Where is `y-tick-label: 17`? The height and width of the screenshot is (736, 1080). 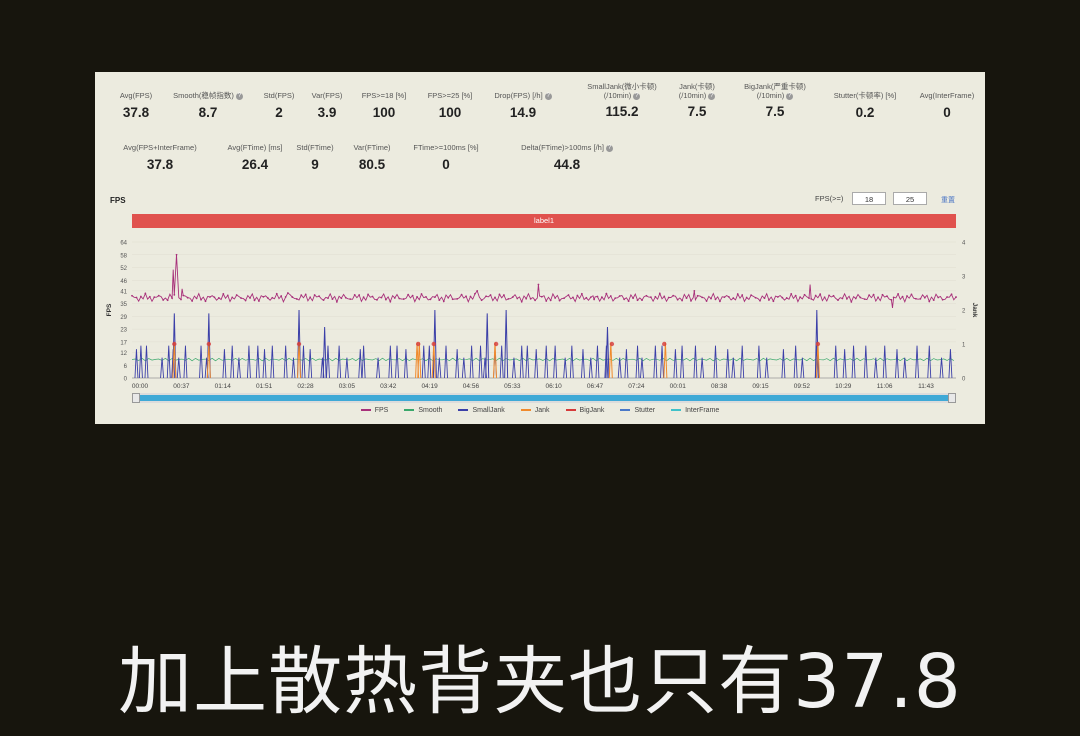 y-tick-label: 17 is located at coordinates (123, 343).